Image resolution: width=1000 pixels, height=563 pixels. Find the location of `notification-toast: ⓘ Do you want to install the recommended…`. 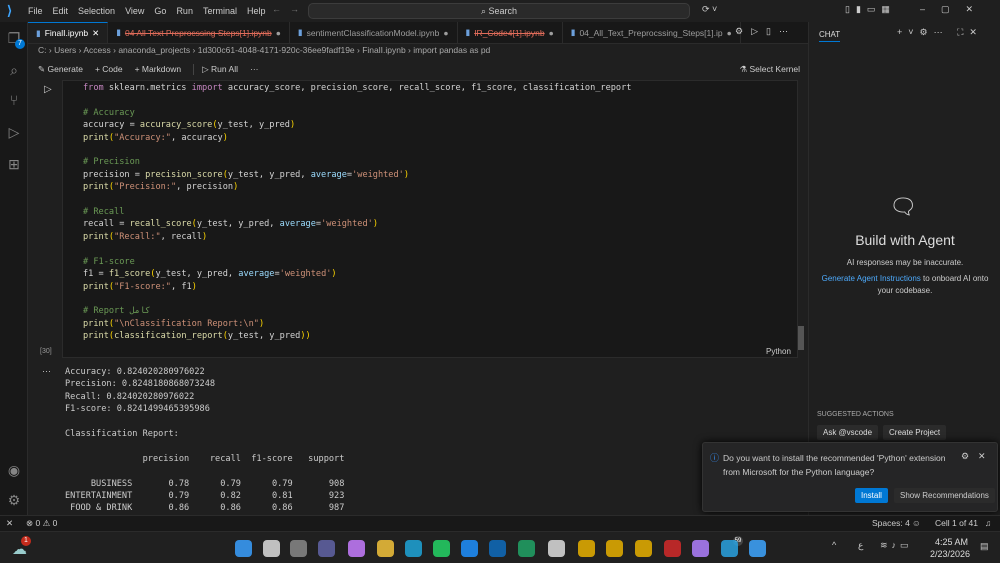

notification-toast: ⓘ Do you want to install the recommended… is located at coordinates (850, 477).